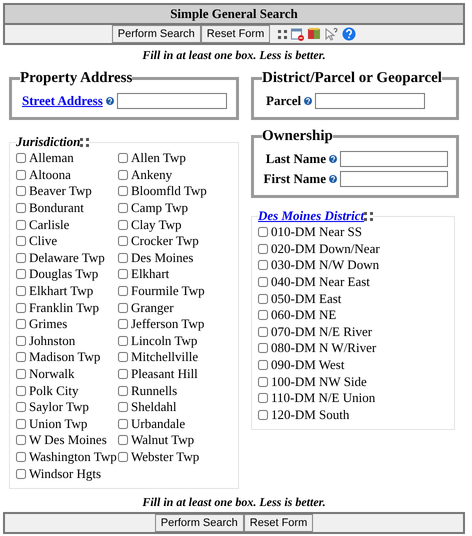  I want to click on checkbox-item: Bondurant, so click(67, 208).